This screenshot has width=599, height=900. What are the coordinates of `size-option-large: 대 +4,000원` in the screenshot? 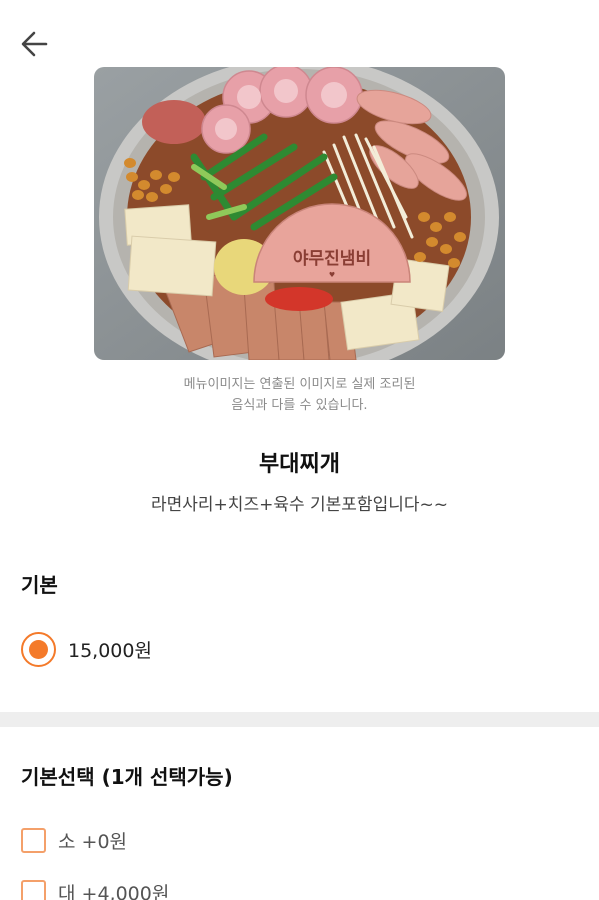 It's located at (95, 889).